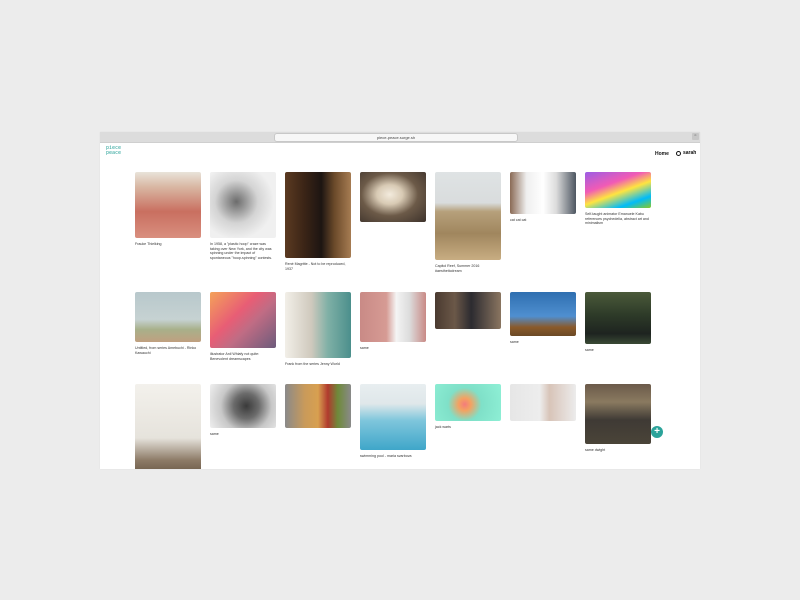  What do you see at coordinates (678, 153) in the screenshot?
I see `user-icon` at bounding box center [678, 153].